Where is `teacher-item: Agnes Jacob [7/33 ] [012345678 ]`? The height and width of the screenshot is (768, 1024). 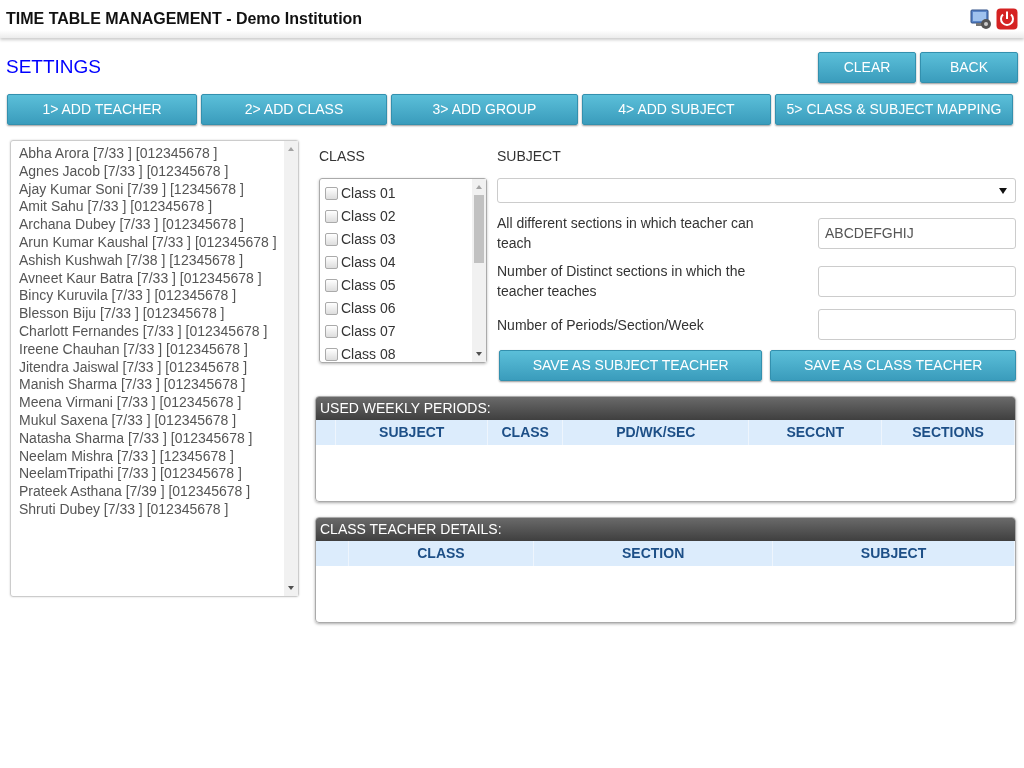
teacher-item: Agnes Jacob [7/33 ] [012345678 ] is located at coordinates (151, 171).